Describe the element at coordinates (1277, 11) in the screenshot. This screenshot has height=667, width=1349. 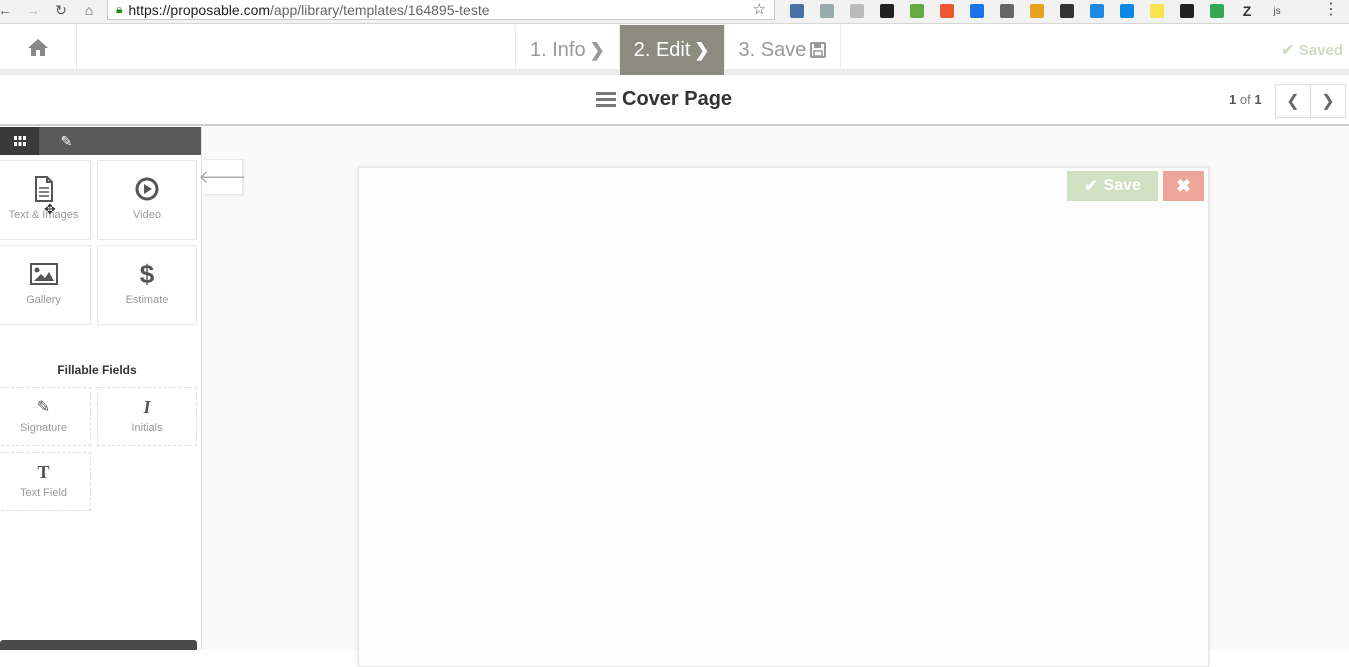
I see `extension-js-icon: js` at that location.